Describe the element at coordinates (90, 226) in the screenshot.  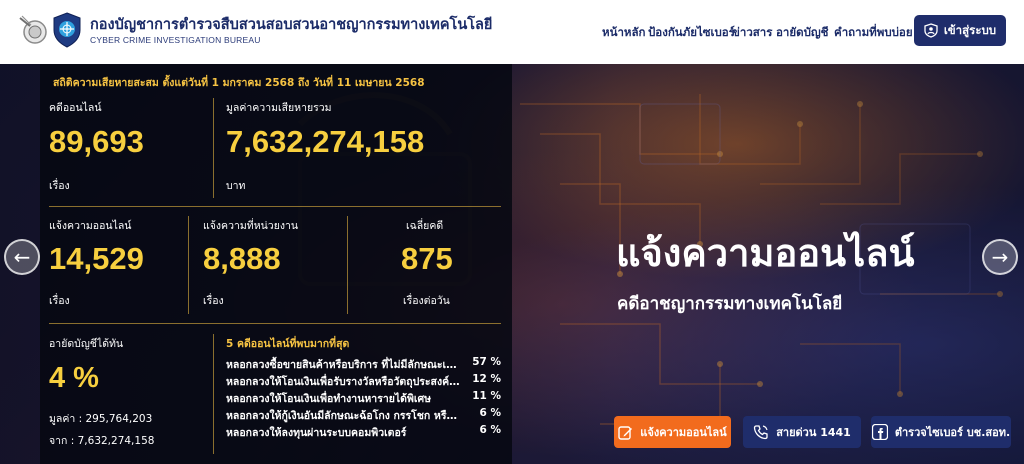
I see `online-reports-label: แจ้งความออนไลน์` at that location.